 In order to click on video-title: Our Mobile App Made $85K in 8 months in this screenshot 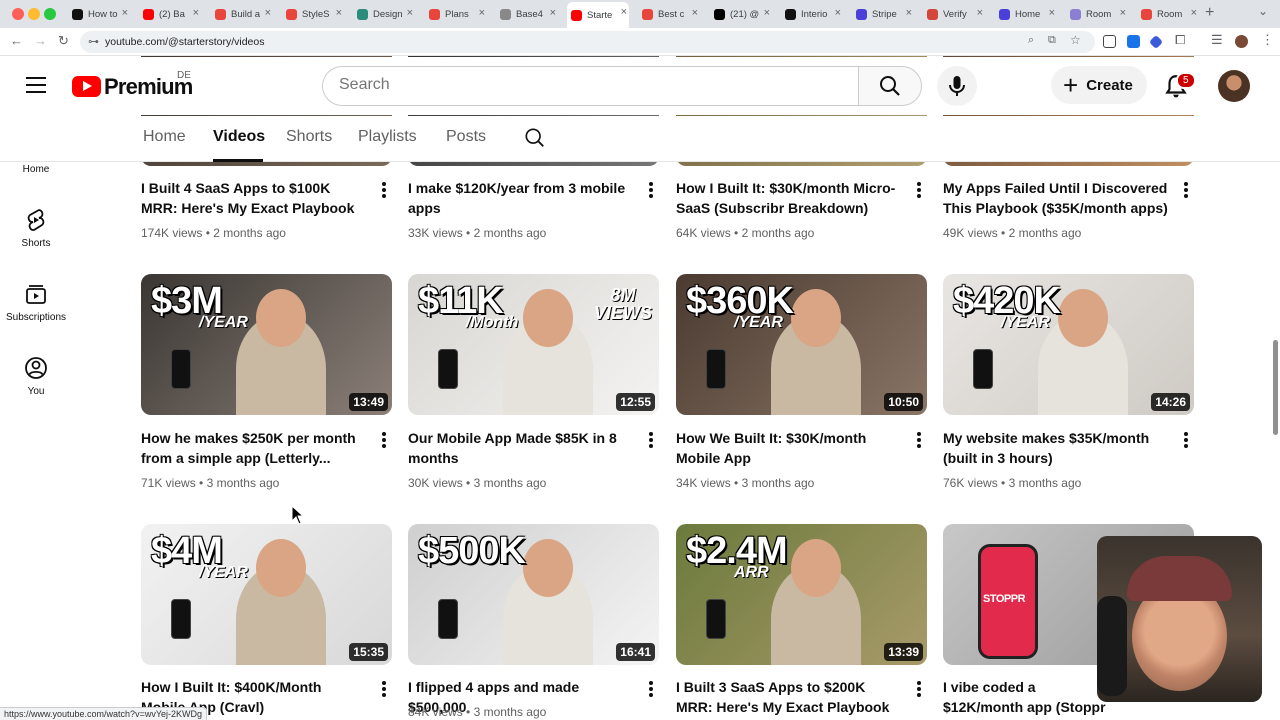, I will do `click(522, 448)`.